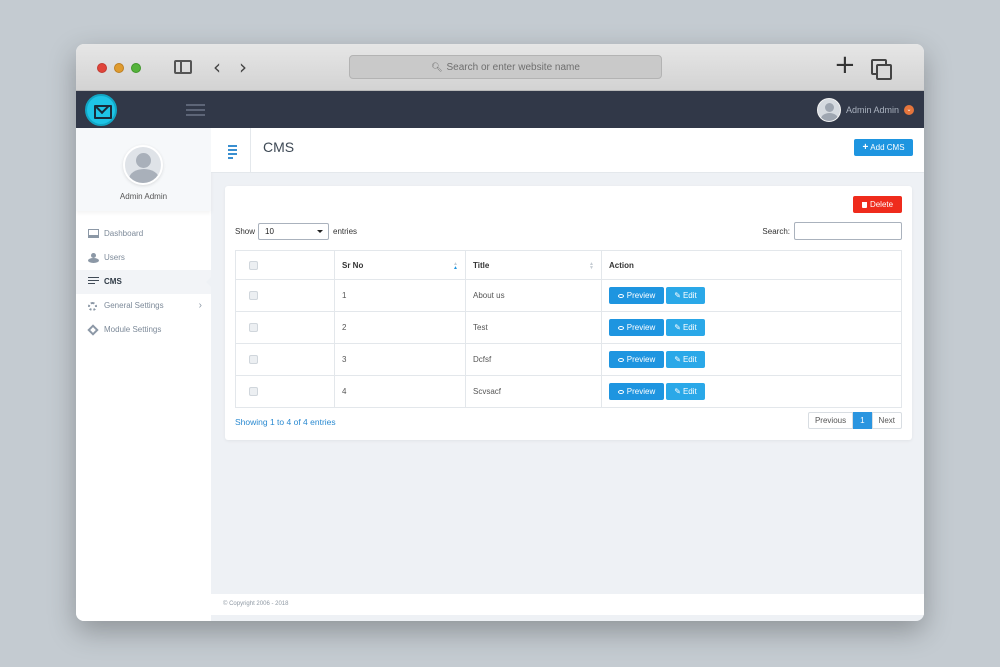 This screenshot has height=667, width=1000. Describe the element at coordinates (400, 265) in the screenshot. I see `column-header-sr-no: Sr No ▲ ▲` at that location.